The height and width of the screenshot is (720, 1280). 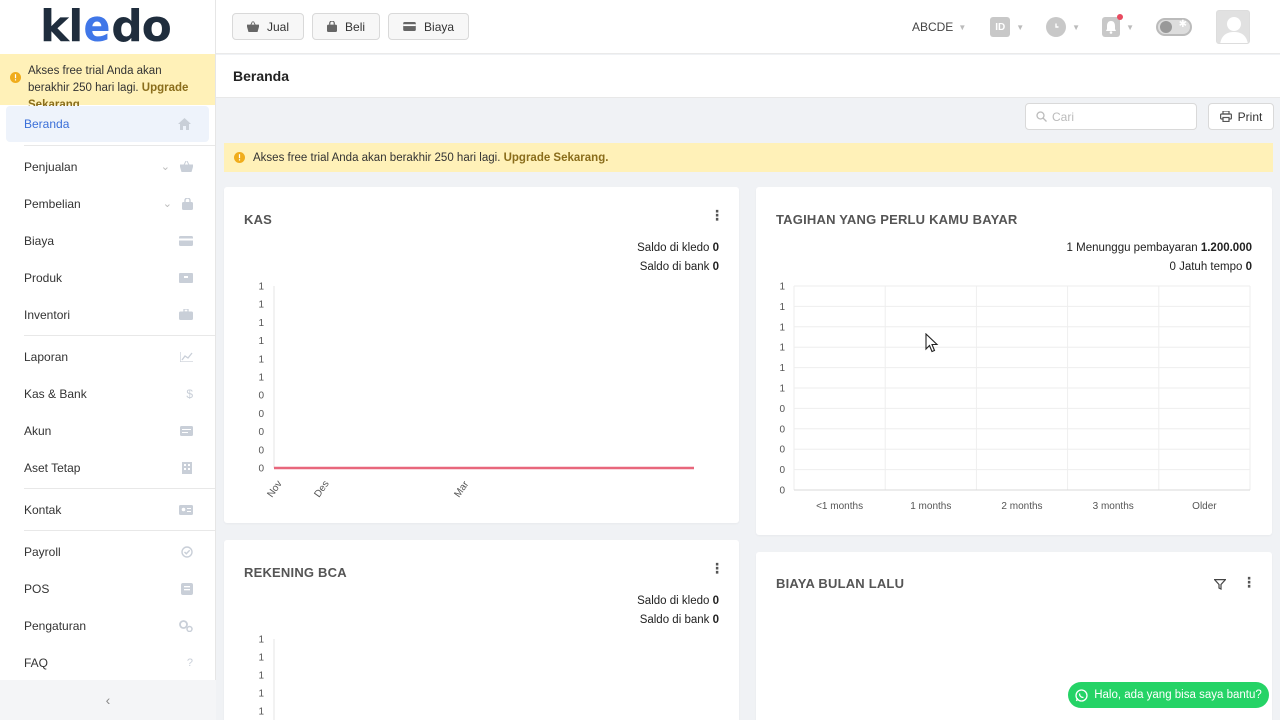 I want to click on sidebar-item-aset-tetap: Aset Tetap, so click(x=107, y=467).